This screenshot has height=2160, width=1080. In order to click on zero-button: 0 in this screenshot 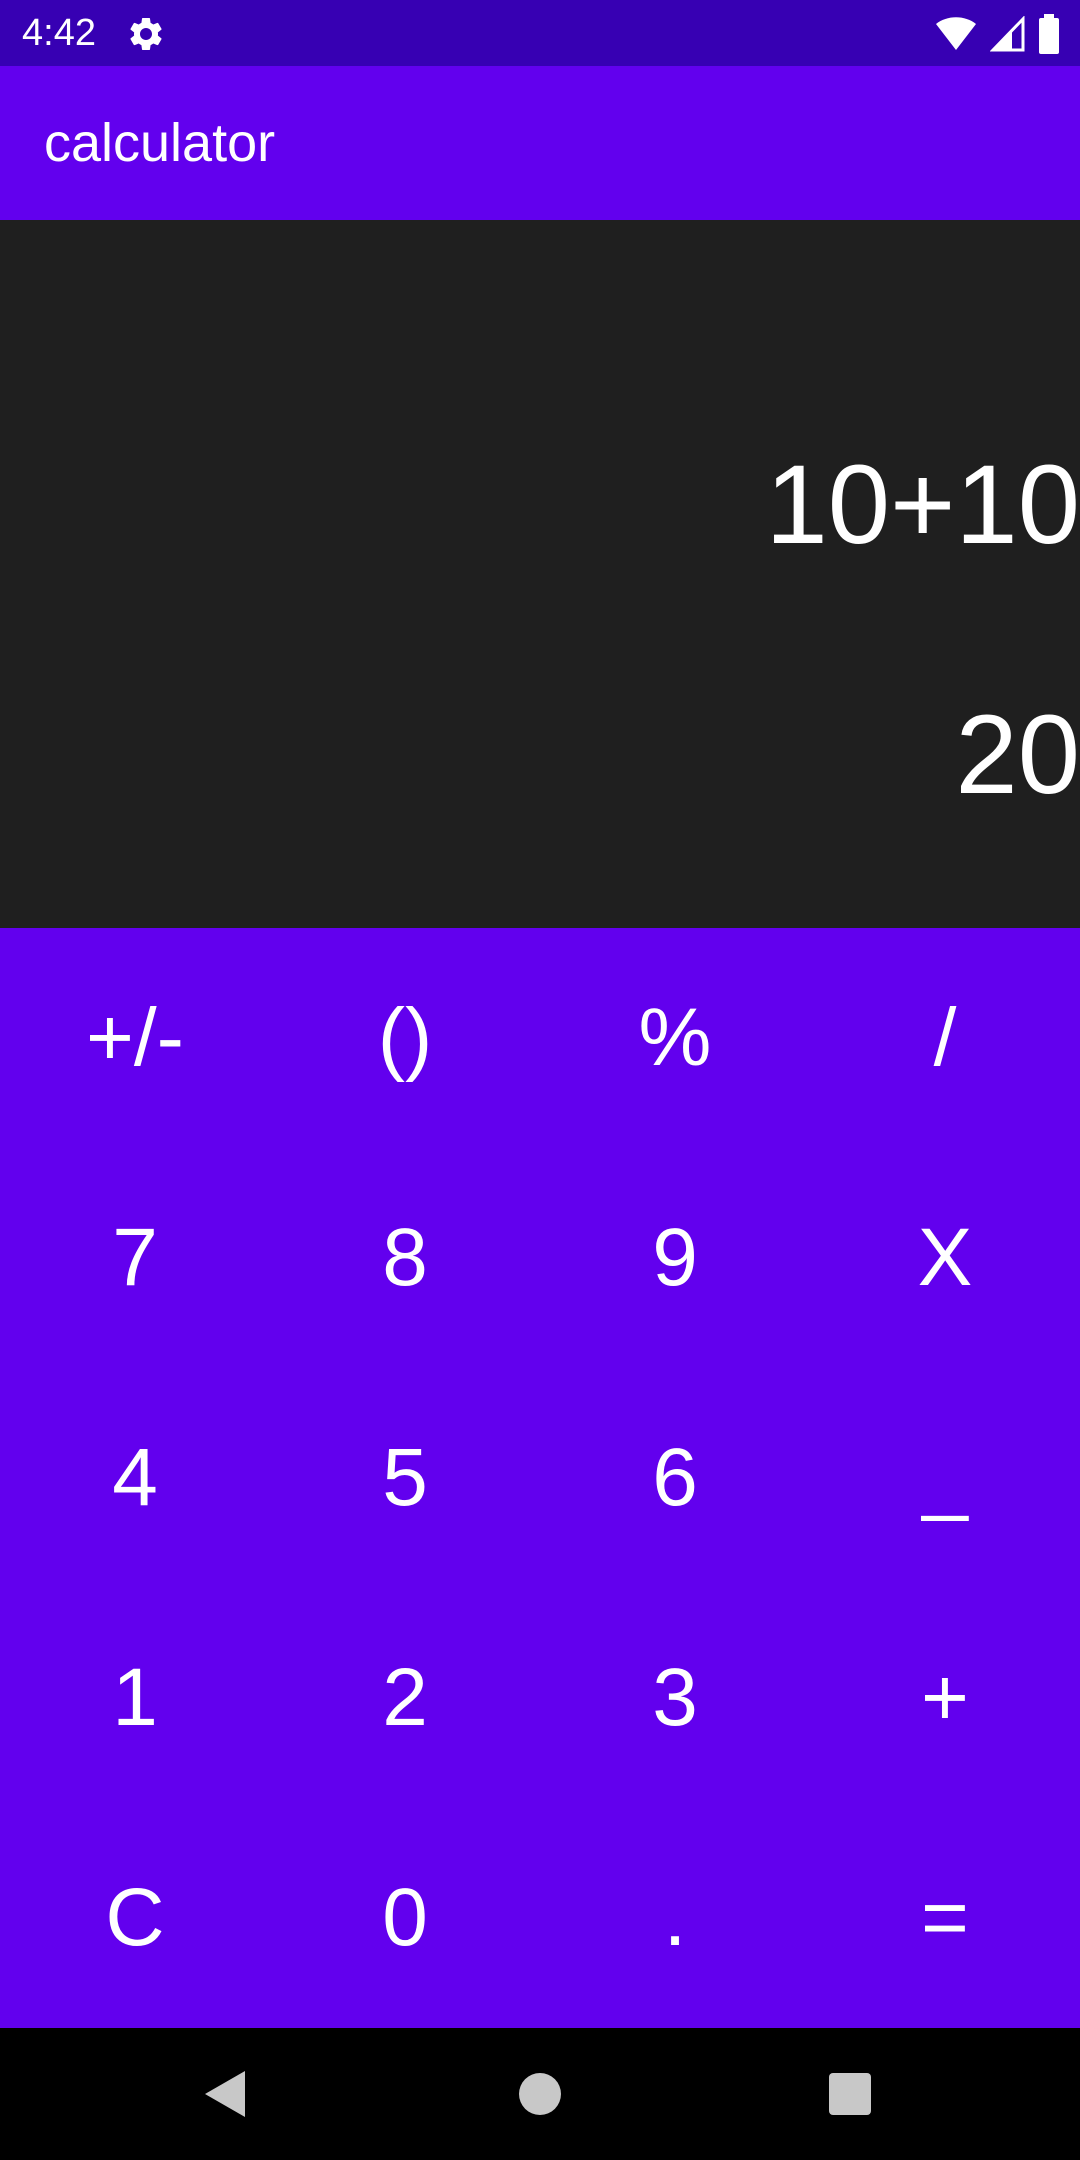, I will do `click(405, 1918)`.